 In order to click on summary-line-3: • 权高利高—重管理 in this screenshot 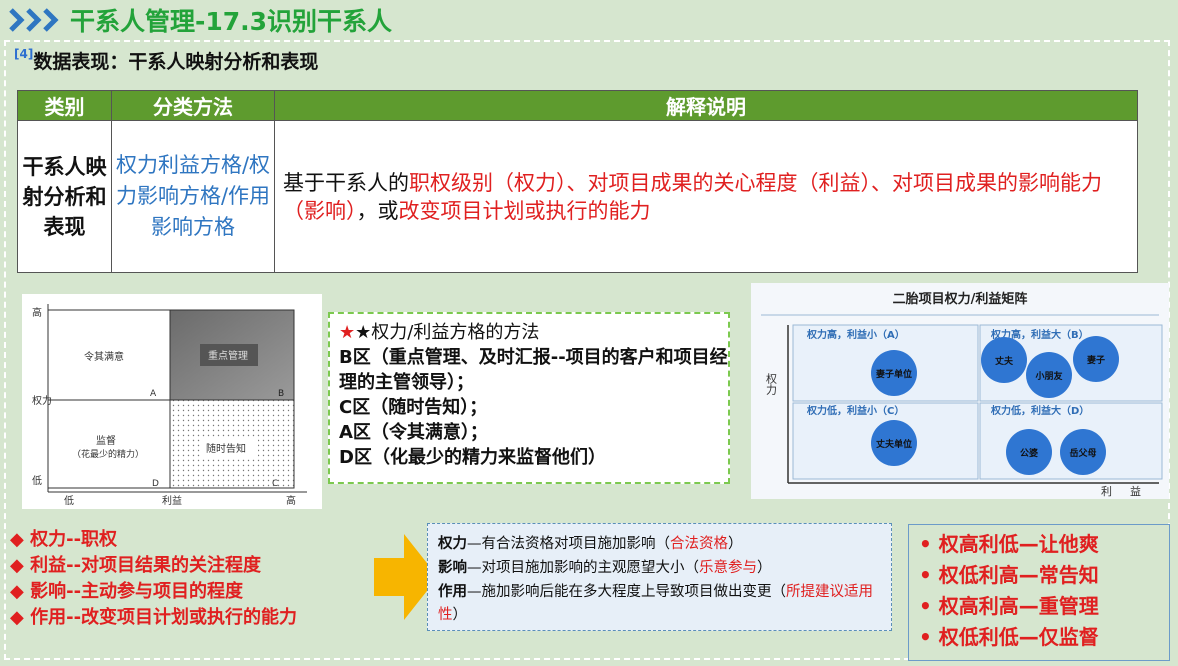, I will do `click(1009, 606)`.